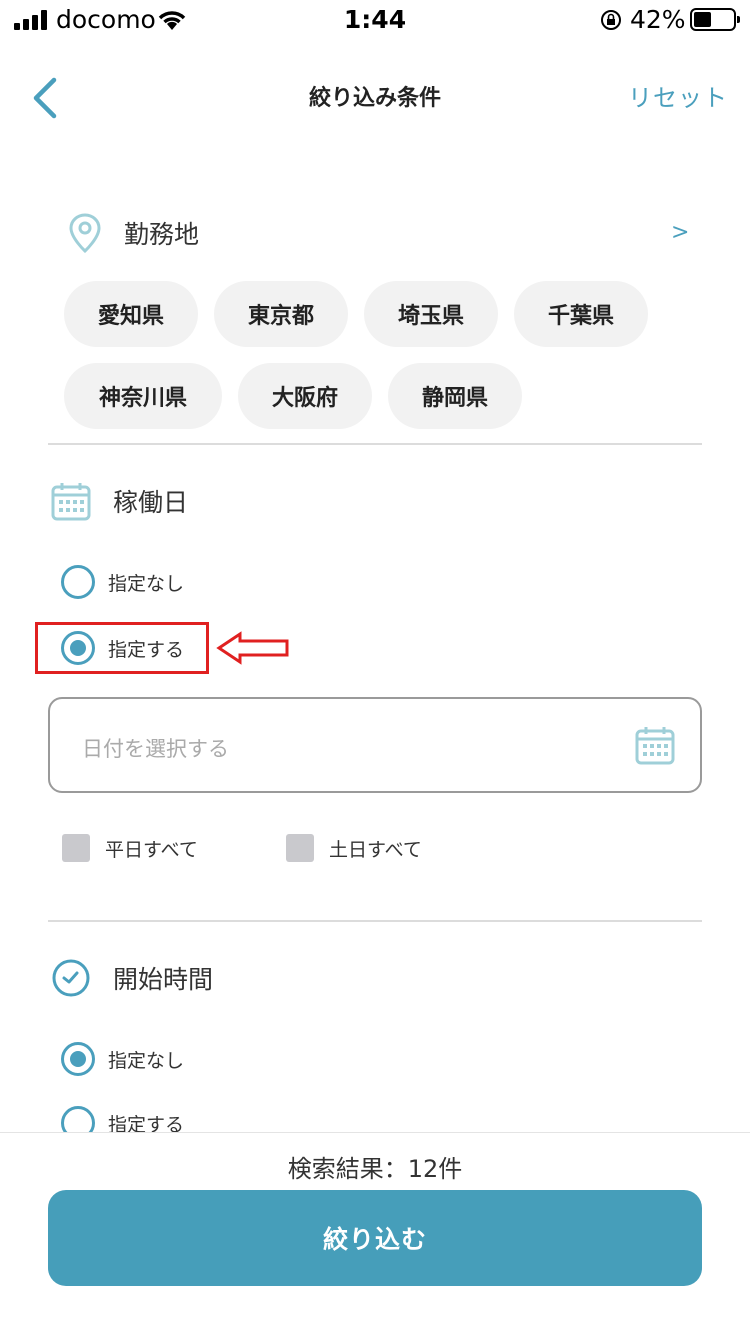  What do you see at coordinates (163, 979) in the screenshot?
I see `start-time-title: 開始時間` at bounding box center [163, 979].